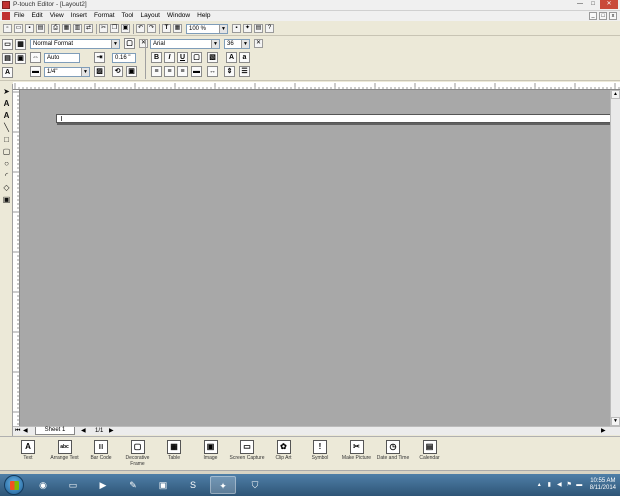 Image resolution: width=620 pixels, height=496 pixels. Describe the element at coordinates (169, 71) in the screenshot. I see `align-center-icon: ≡` at that location.